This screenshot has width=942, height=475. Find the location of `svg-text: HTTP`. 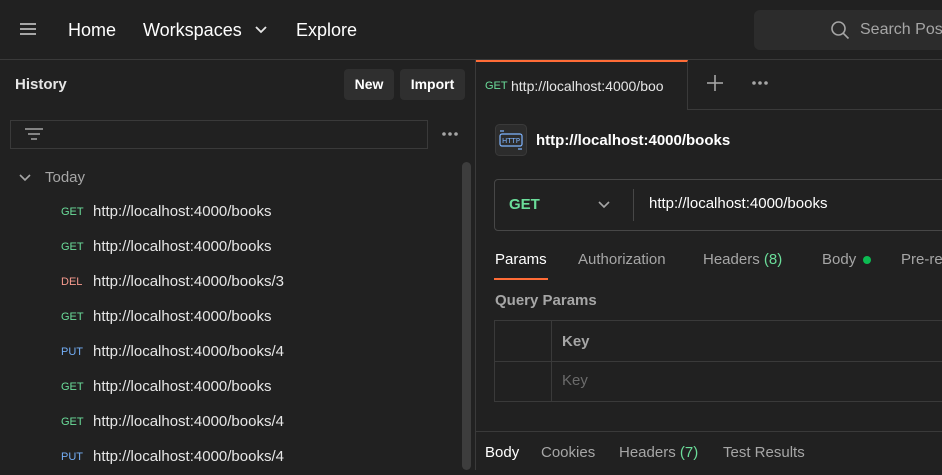

svg-text: HTTP is located at coordinates (511, 141).